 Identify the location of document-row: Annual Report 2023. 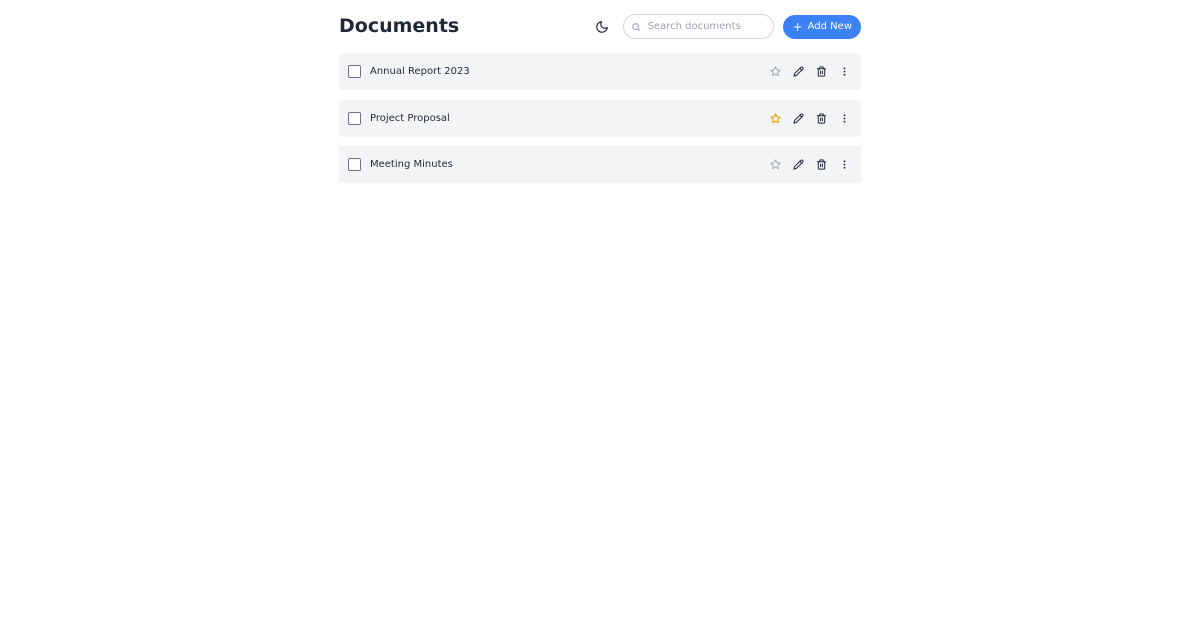
(600, 71).